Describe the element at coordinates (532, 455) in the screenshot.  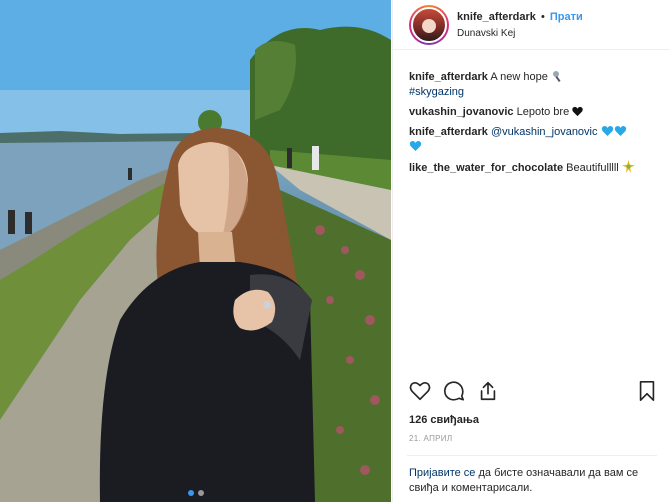
I see `divider` at that location.